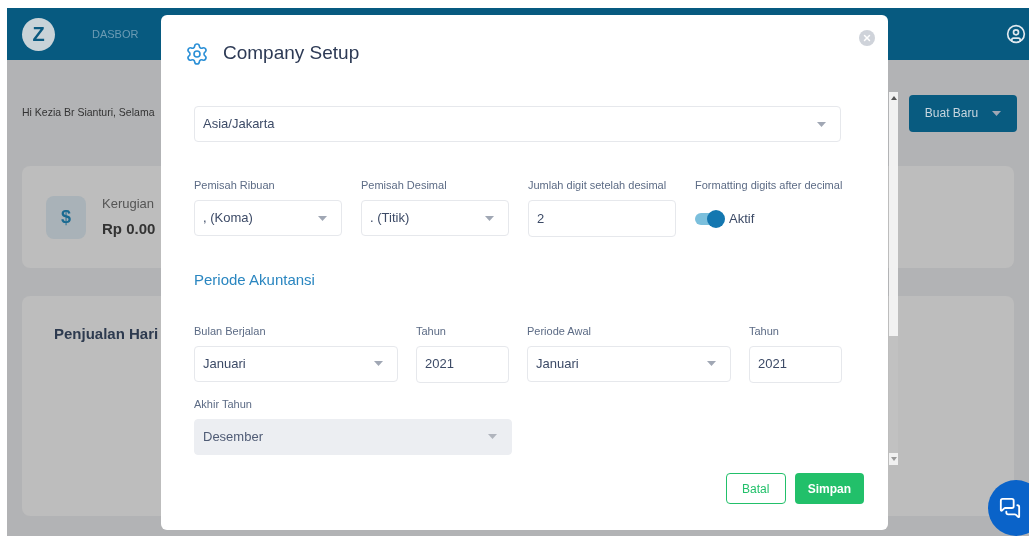 This screenshot has height=536, width=1029. I want to click on greeting-text: Hi Kezia Br Sianturi, Selama, so click(88, 113).